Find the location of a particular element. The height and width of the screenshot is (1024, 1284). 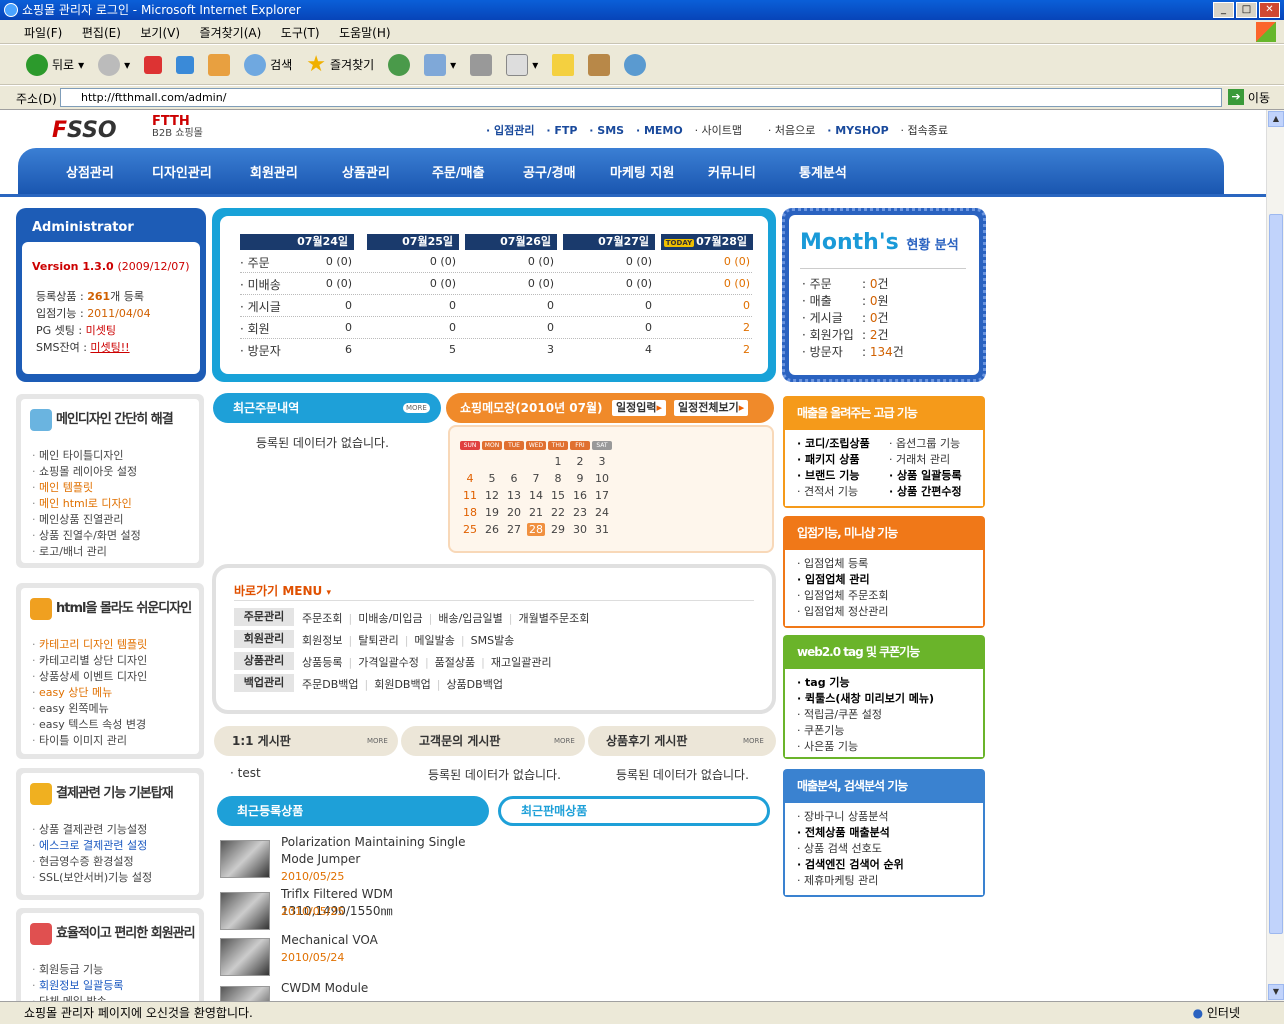

nav-statistics: 통계분석 is located at coordinates (823, 171).